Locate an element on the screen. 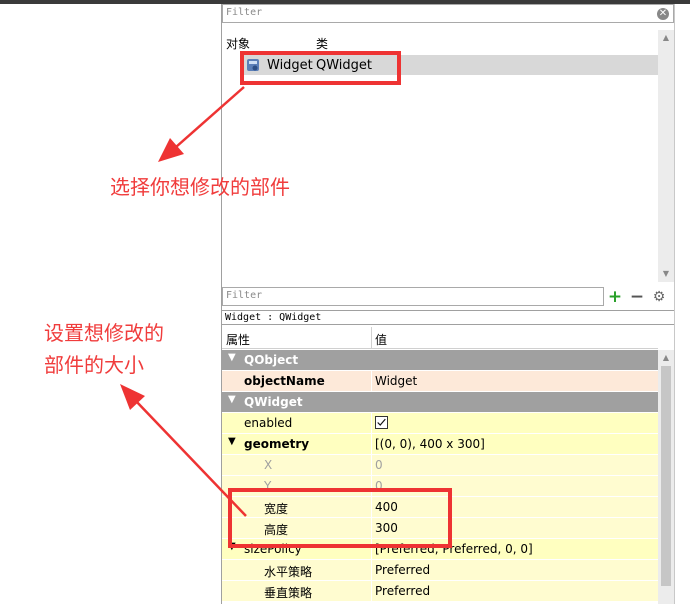 The height and width of the screenshot is (604, 690). add-property-icon: + is located at coordinates (615, 297).